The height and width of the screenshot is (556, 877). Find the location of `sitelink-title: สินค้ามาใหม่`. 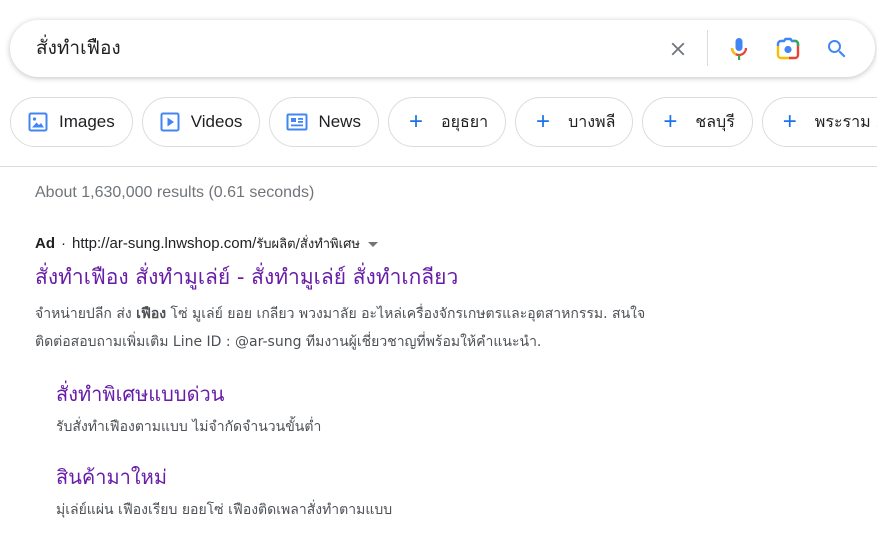

sitelink-title: สินค้ามาใหม่ is located at coordinates (224, 477).